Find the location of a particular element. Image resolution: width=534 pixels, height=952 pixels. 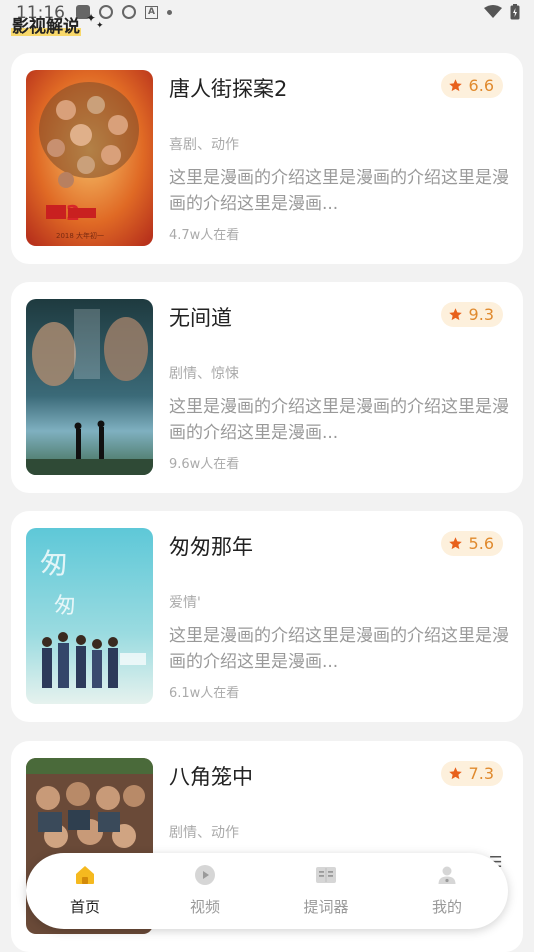

rating-badge: 7.3 is located at coordinates (471, 773).